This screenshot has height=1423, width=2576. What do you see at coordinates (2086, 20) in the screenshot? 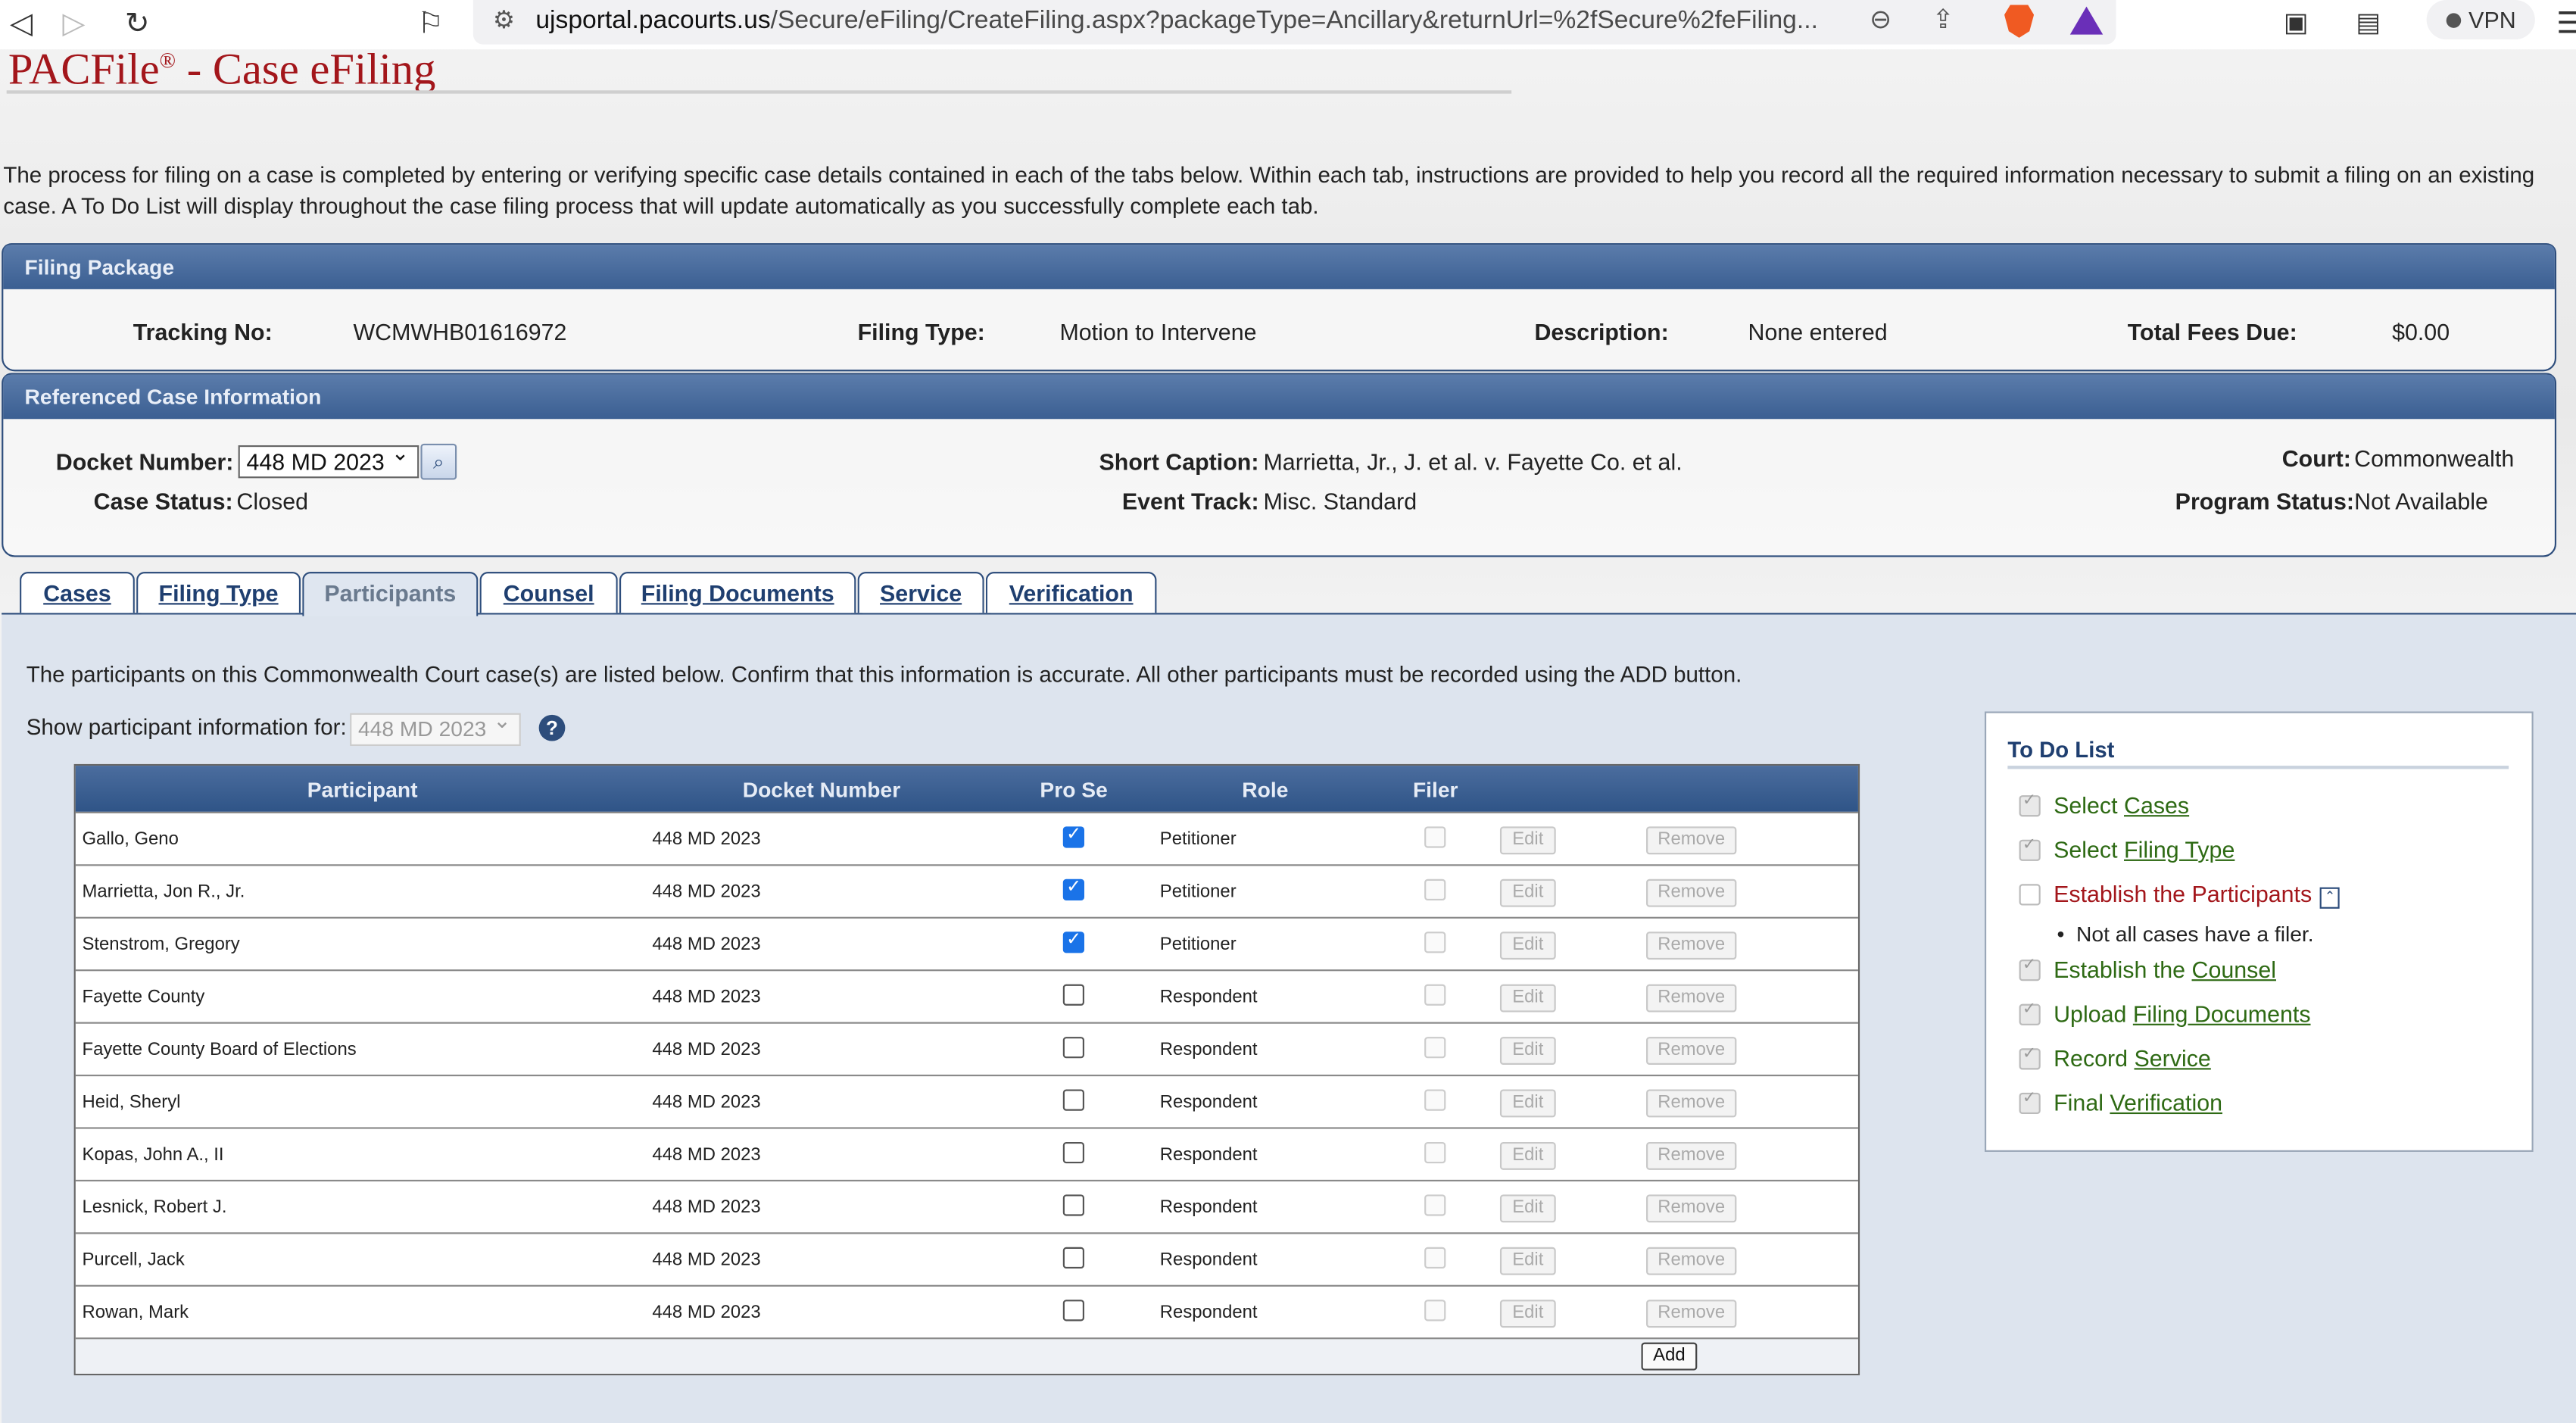
I see `brave-rewards-icon` at bounding box center [2086, 20].